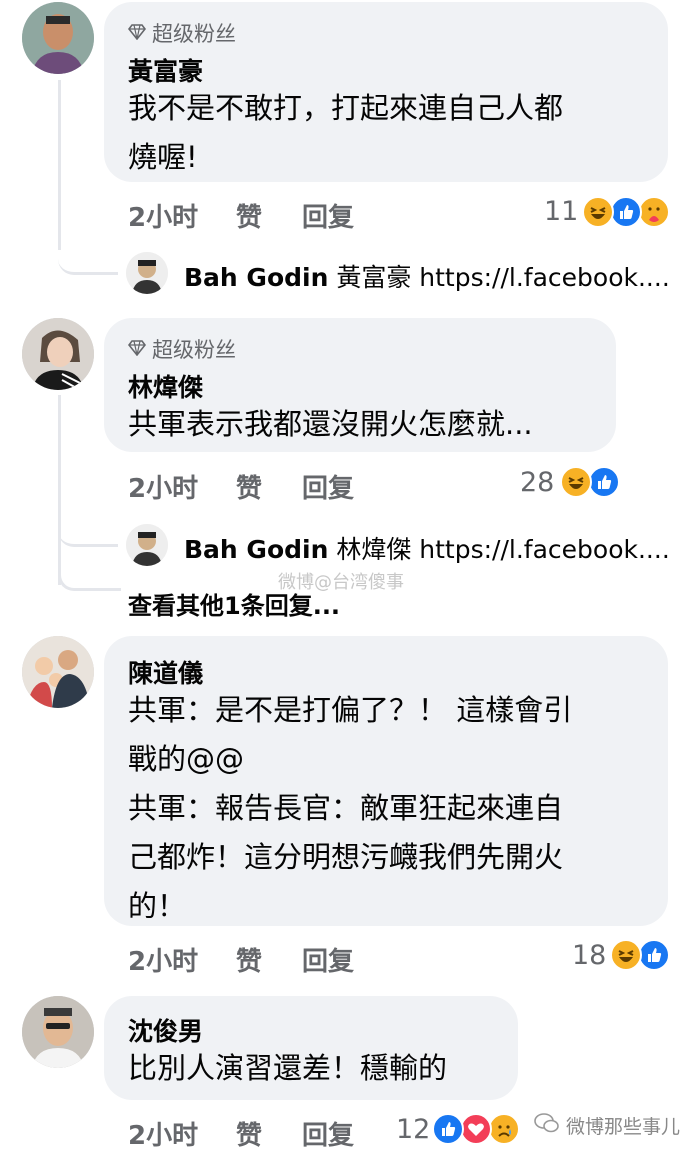  I want to click on comment-author: 黃富豪, so click(165, 70).